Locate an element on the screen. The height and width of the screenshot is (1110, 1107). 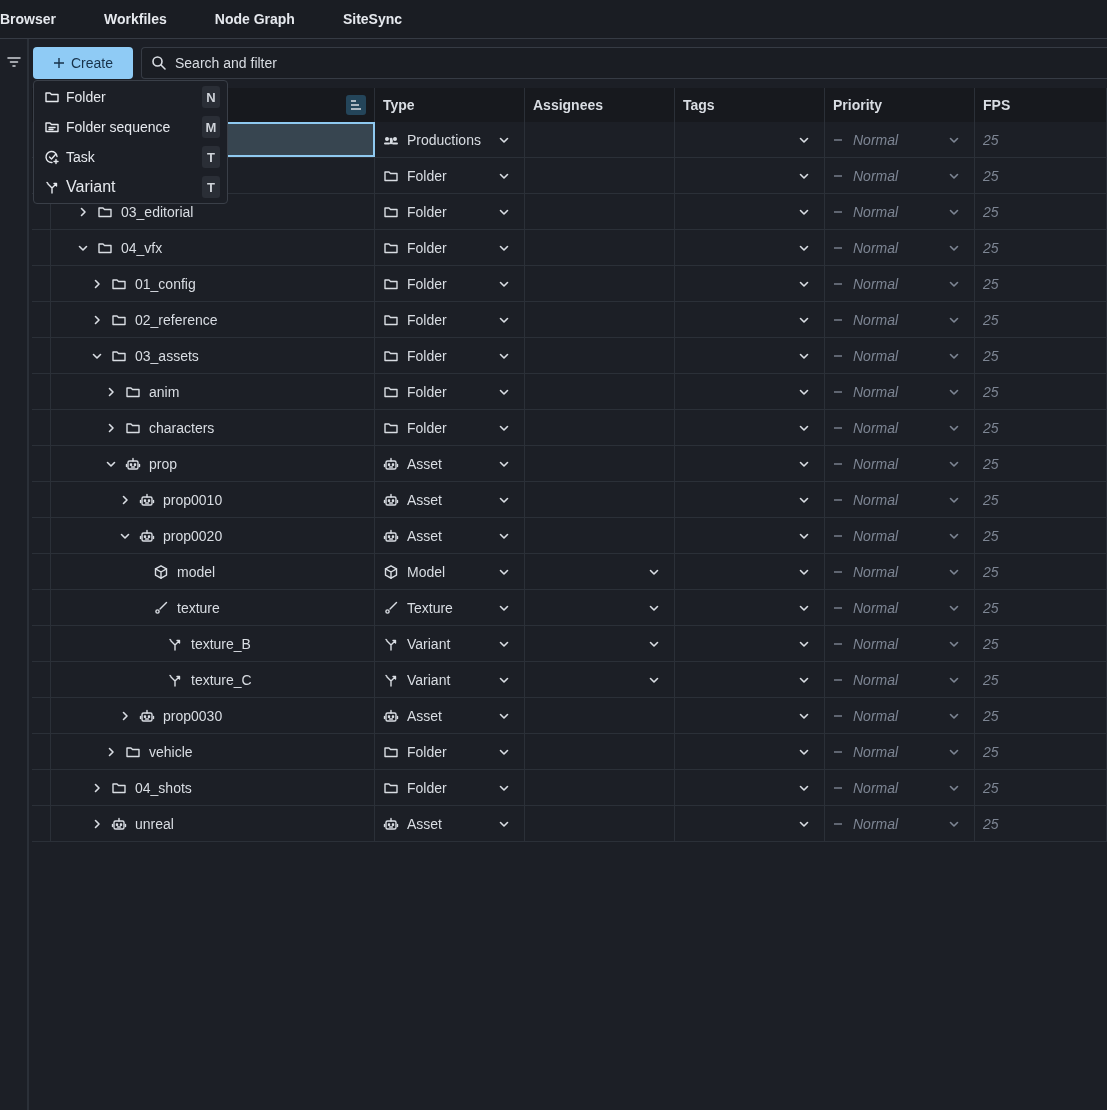
type-label: Texture is located at coordinates (430, 607).